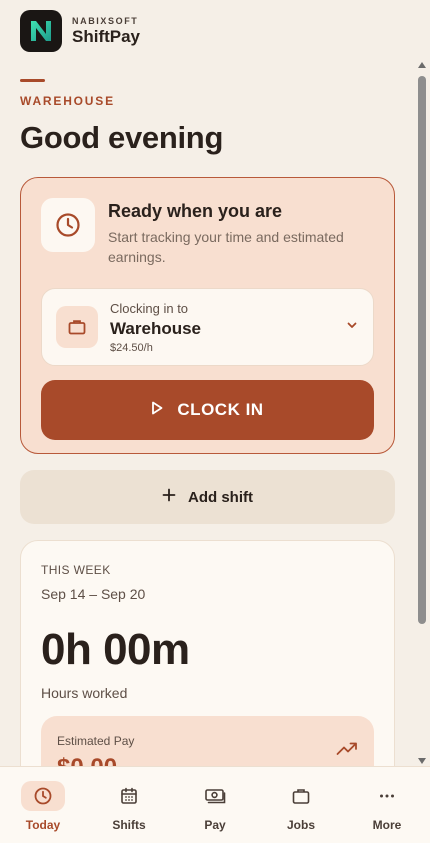  I want to click on bottom-nav: Today Shifts Pay Jobs More, so click(215, 804).